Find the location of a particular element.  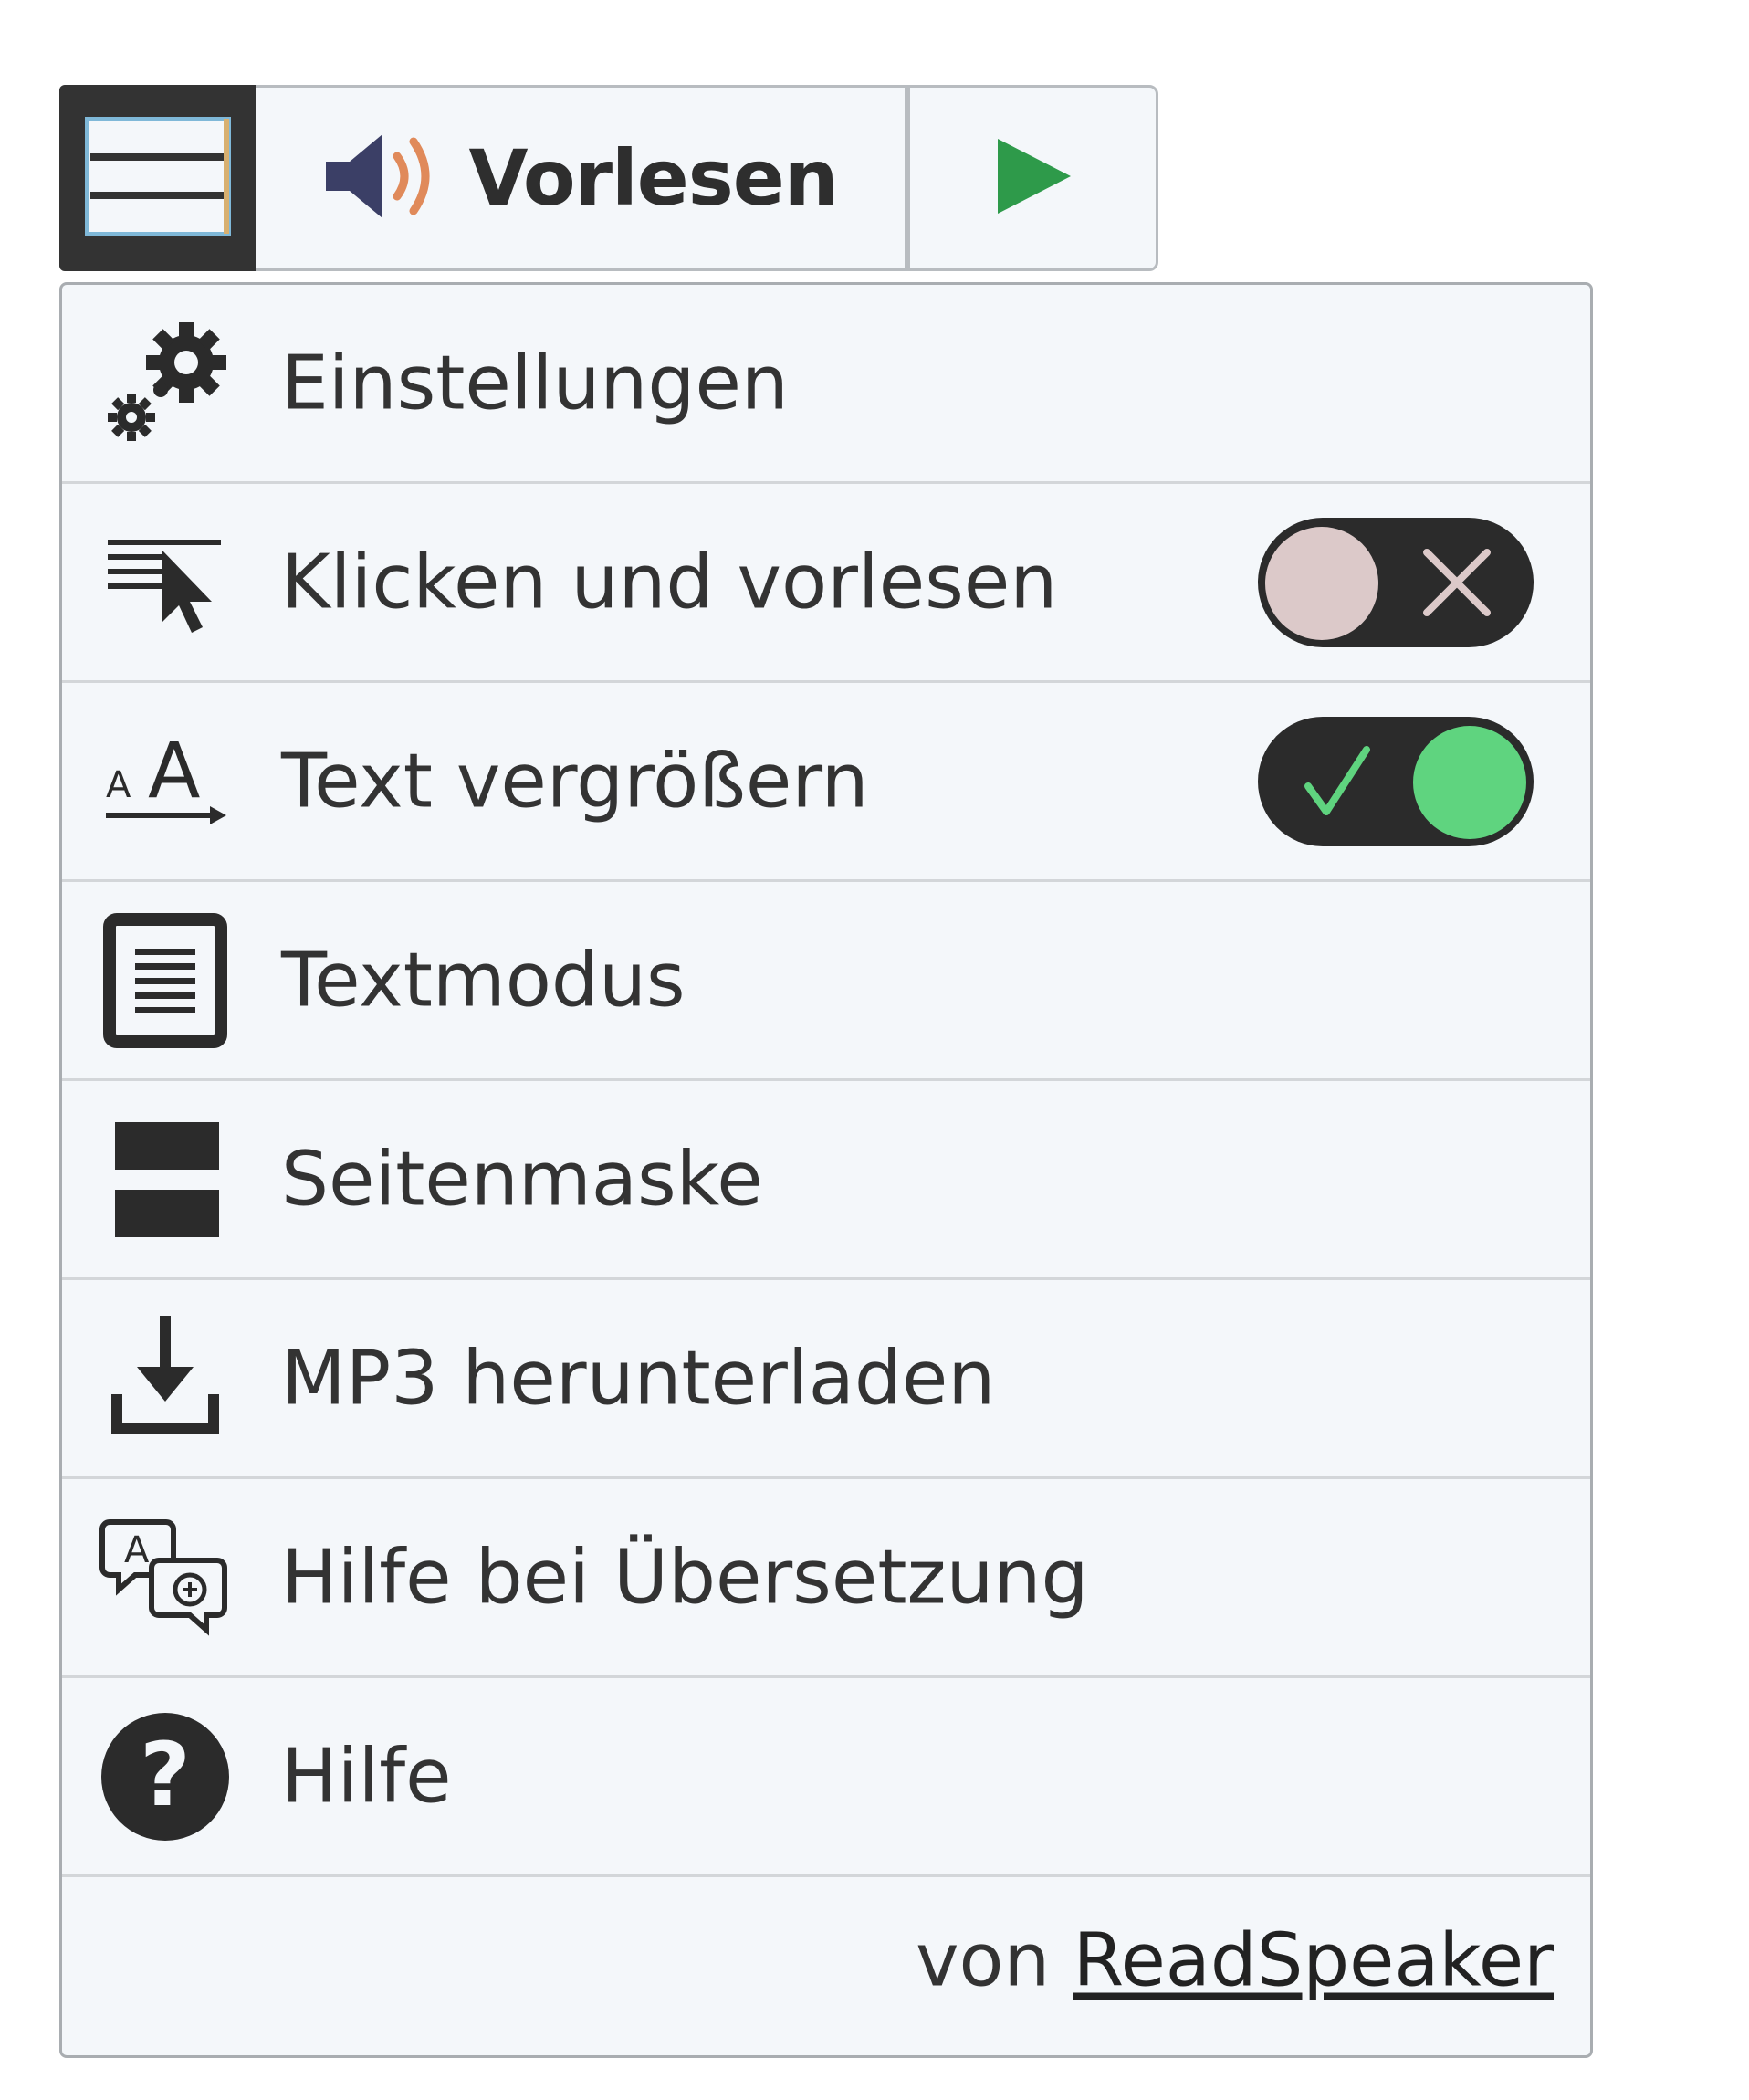

translation-icon: A is located at coordinates (165, 1577).